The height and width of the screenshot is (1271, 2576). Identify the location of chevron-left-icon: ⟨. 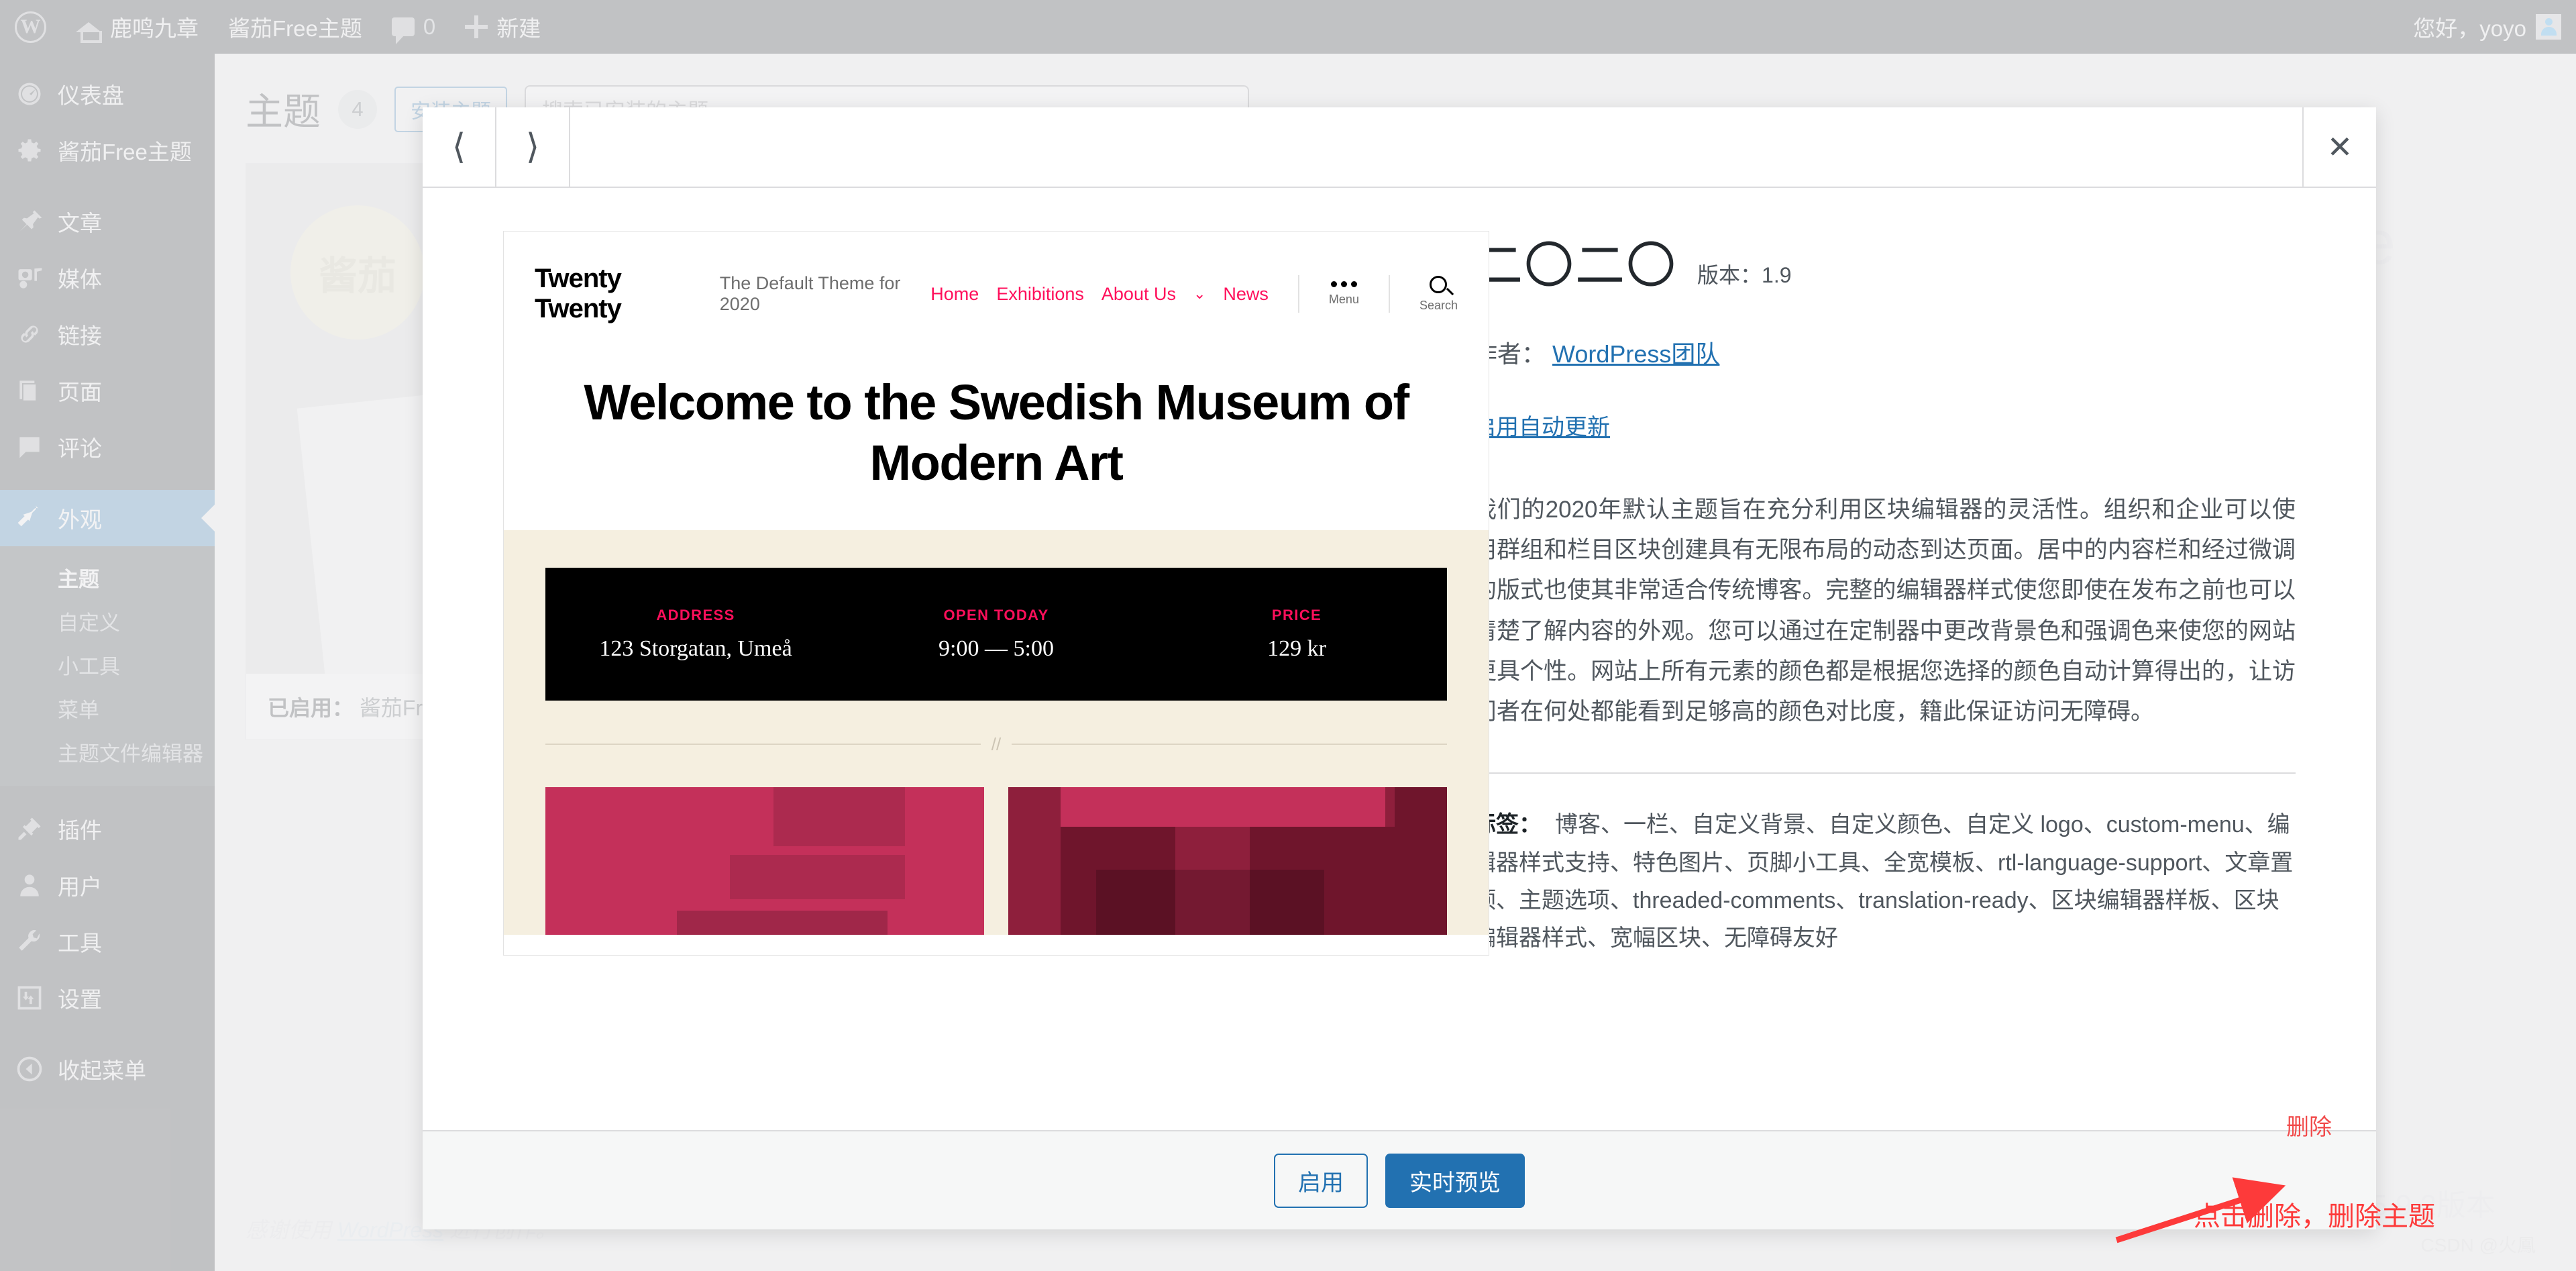
(458, 147).